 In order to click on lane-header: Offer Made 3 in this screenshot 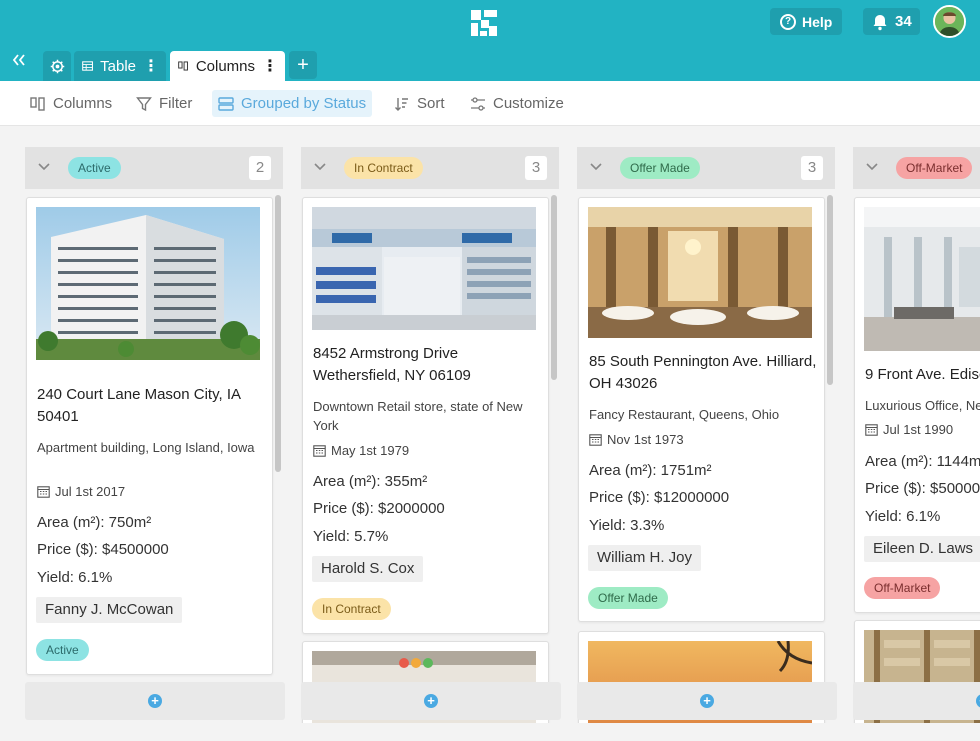, I will do `click(706, 168)`.